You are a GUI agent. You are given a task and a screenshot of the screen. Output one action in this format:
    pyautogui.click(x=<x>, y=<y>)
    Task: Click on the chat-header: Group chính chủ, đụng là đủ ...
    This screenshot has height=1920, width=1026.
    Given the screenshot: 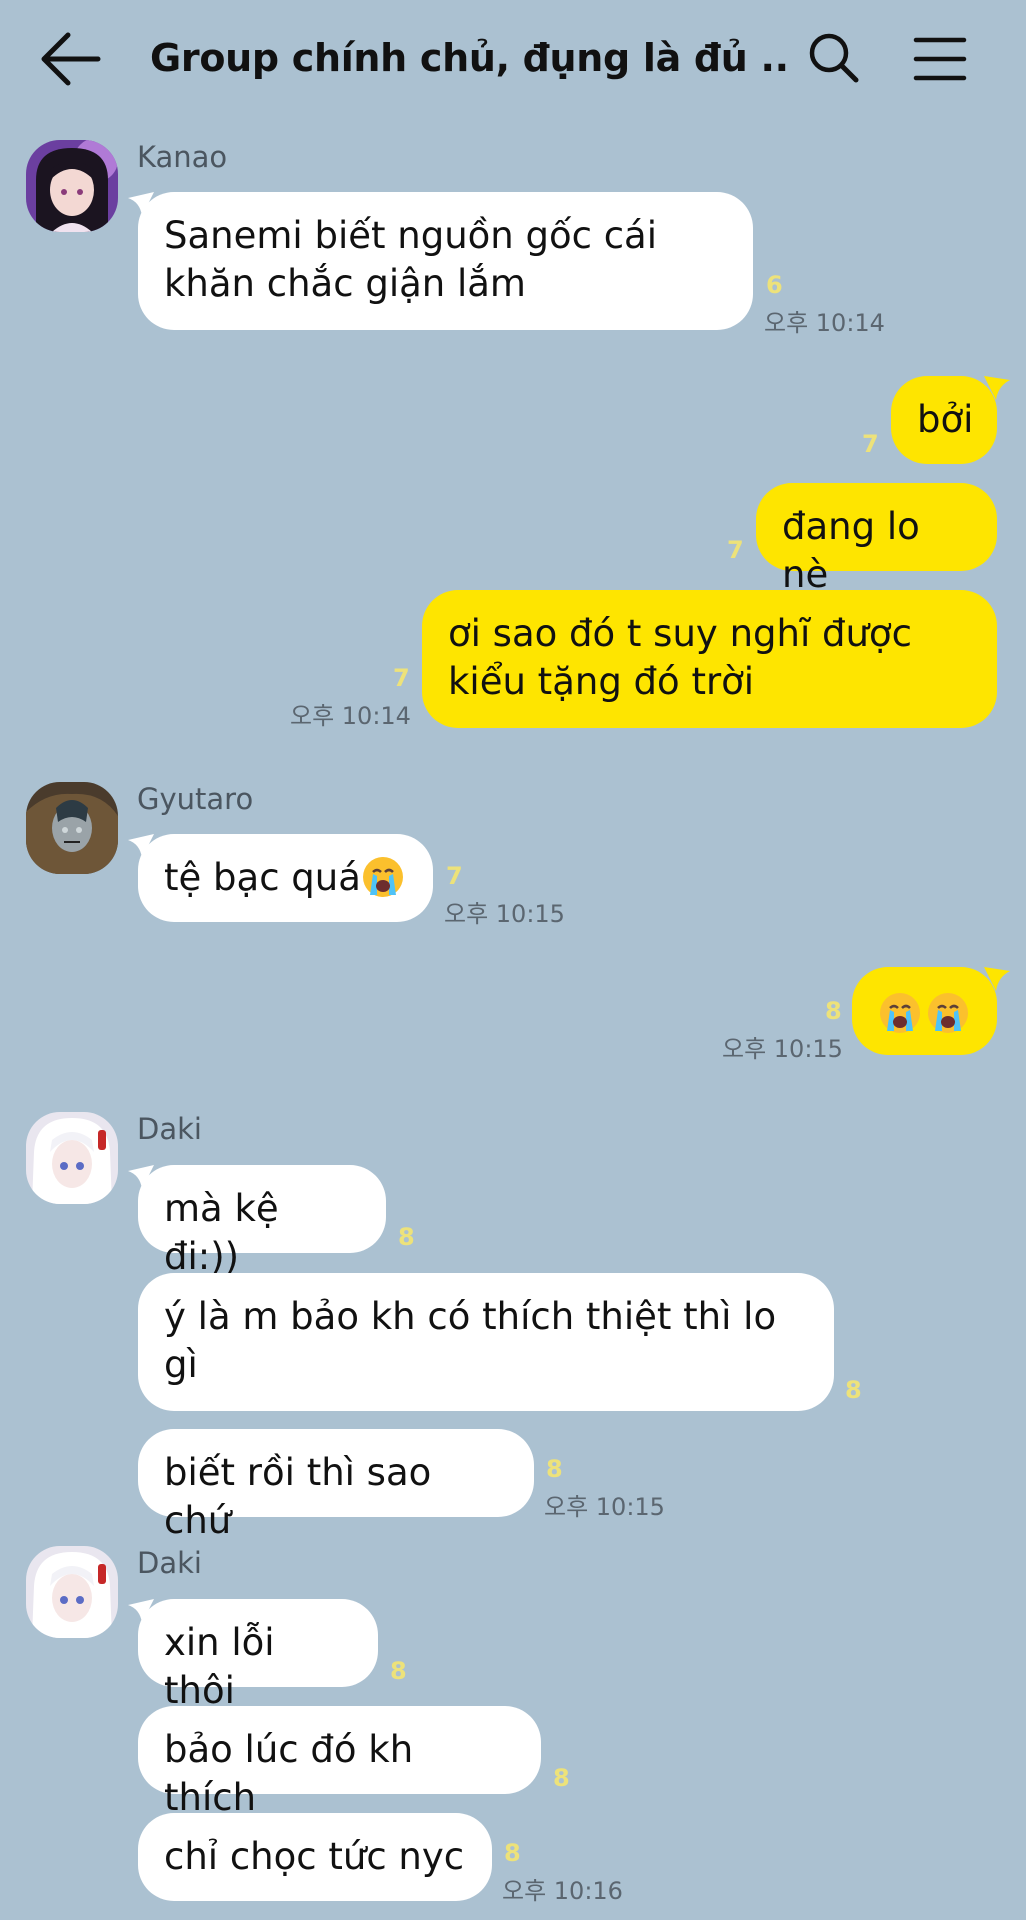 What is the action you would take?
    pyautogui.click(x=513, y=55)
    